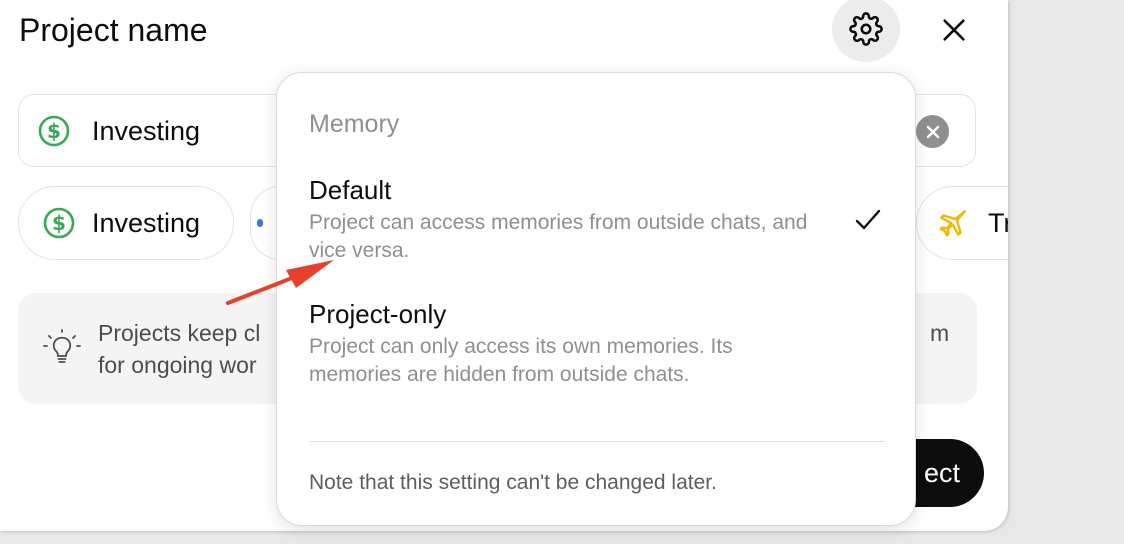 This screenshot has width=1124, height=544. I want to click on clear-icon, so click(932, 131).